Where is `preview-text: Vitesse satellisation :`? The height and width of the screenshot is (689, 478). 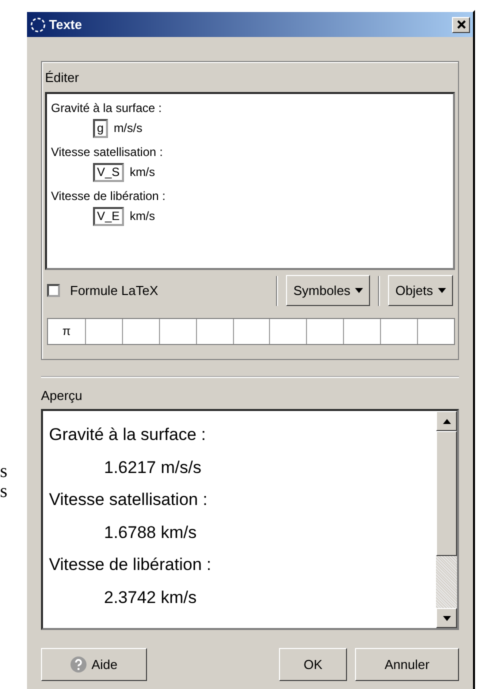 preview-text: Vitesse satellisation : is located at coordinates (128, 500).